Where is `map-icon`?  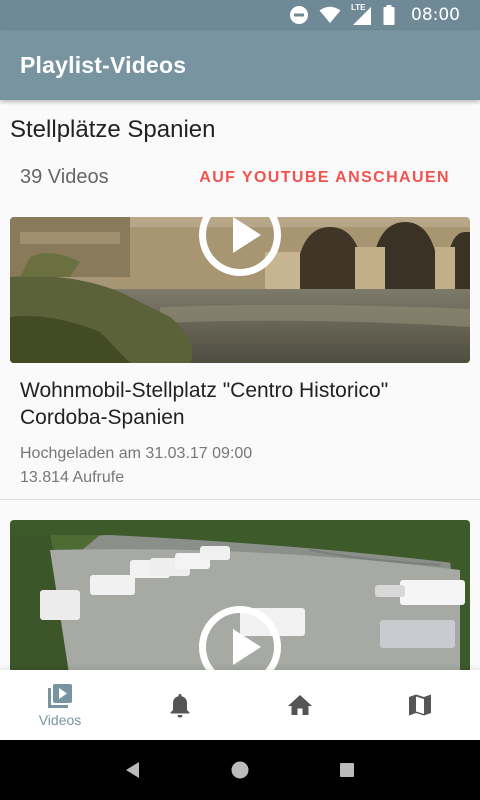
map-icon is located at coordinates (420, 705).